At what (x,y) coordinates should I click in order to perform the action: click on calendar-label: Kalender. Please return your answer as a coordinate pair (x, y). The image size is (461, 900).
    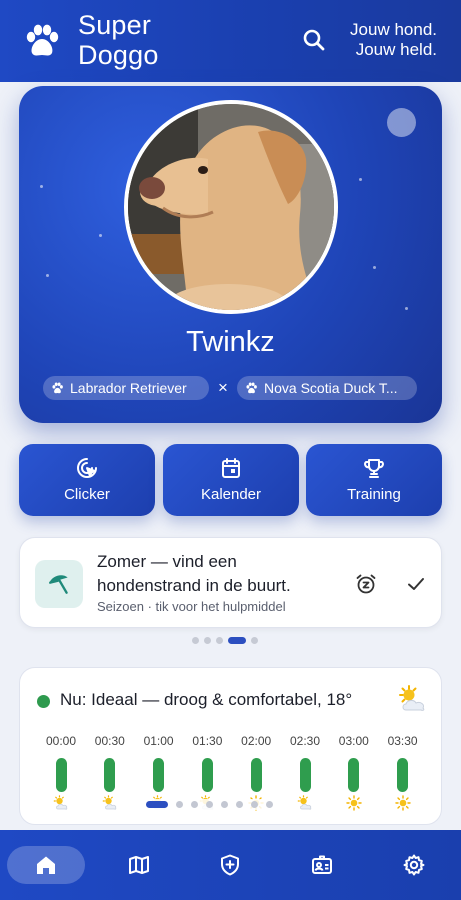
    Looking at the image, I should click on (231, 494).